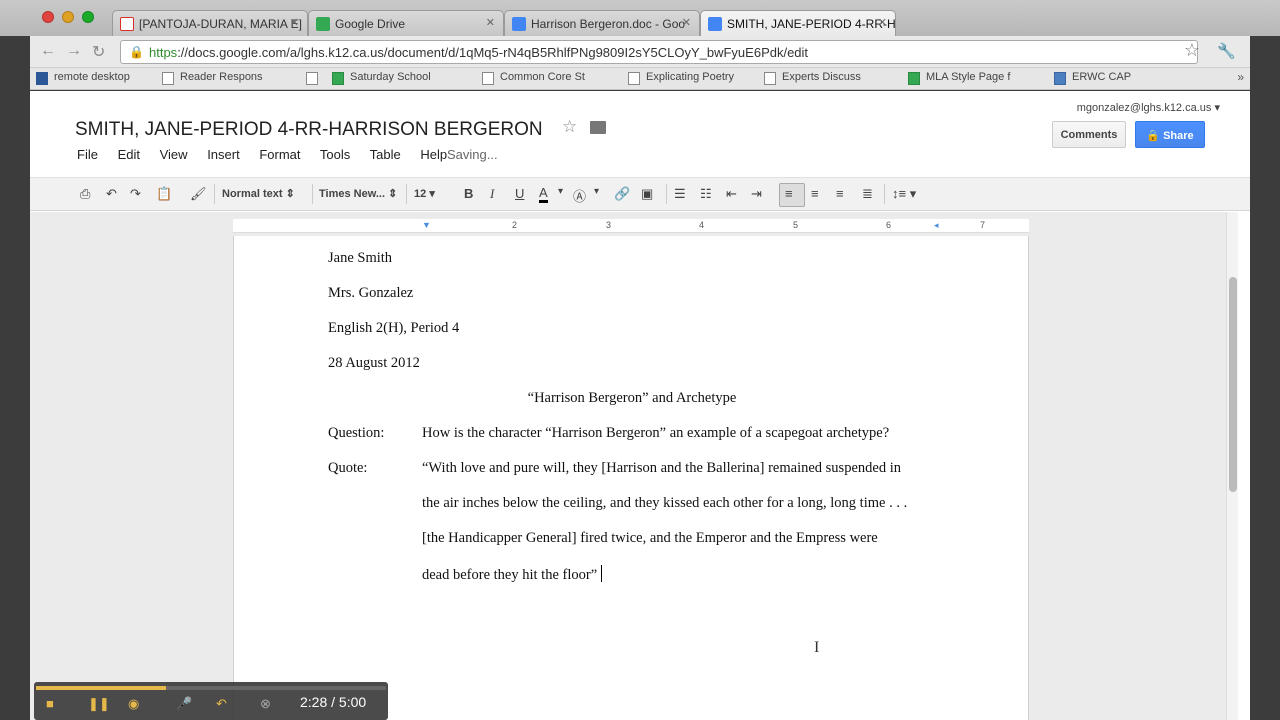  I want to click on bookmarks-overflow-icon: », so click(1240, 77).